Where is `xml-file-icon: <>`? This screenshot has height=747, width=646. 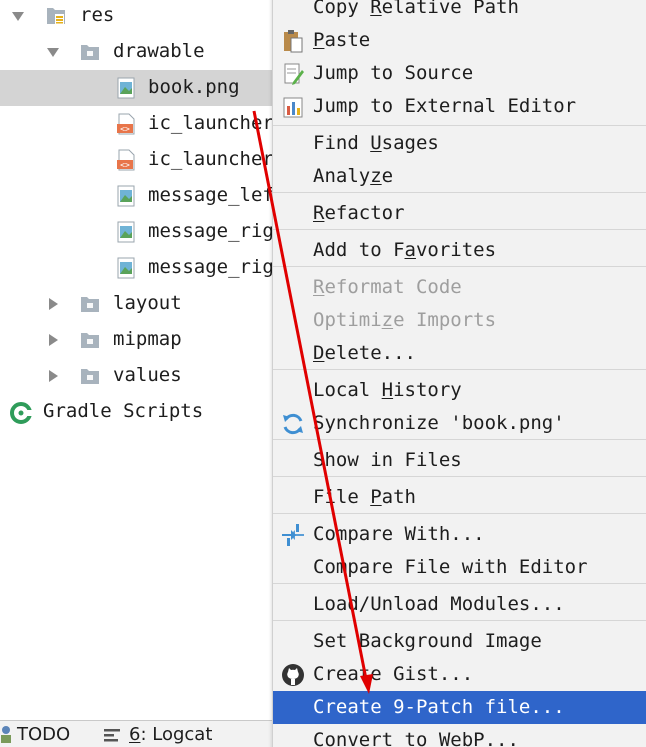
xml-file-icon: <> is located at coordinates (126, 160).